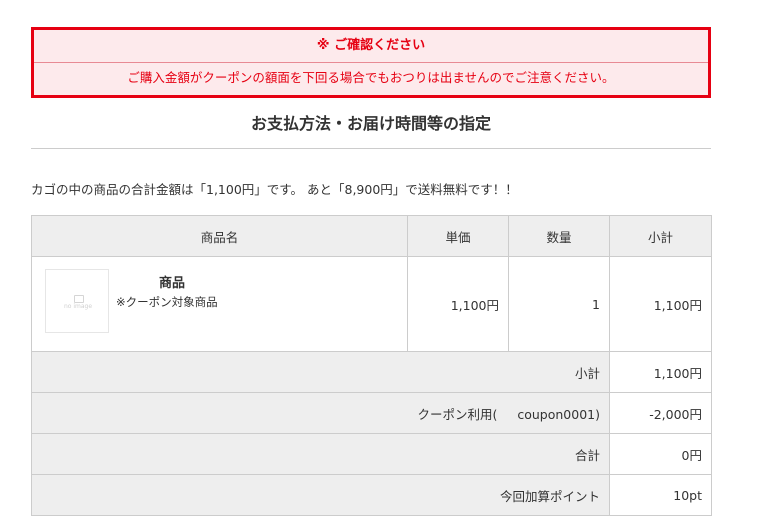 The image size is (763, 529). I want to click on cart-table-header-row: 商品名 単価 数量 小計, so click(371, 236).